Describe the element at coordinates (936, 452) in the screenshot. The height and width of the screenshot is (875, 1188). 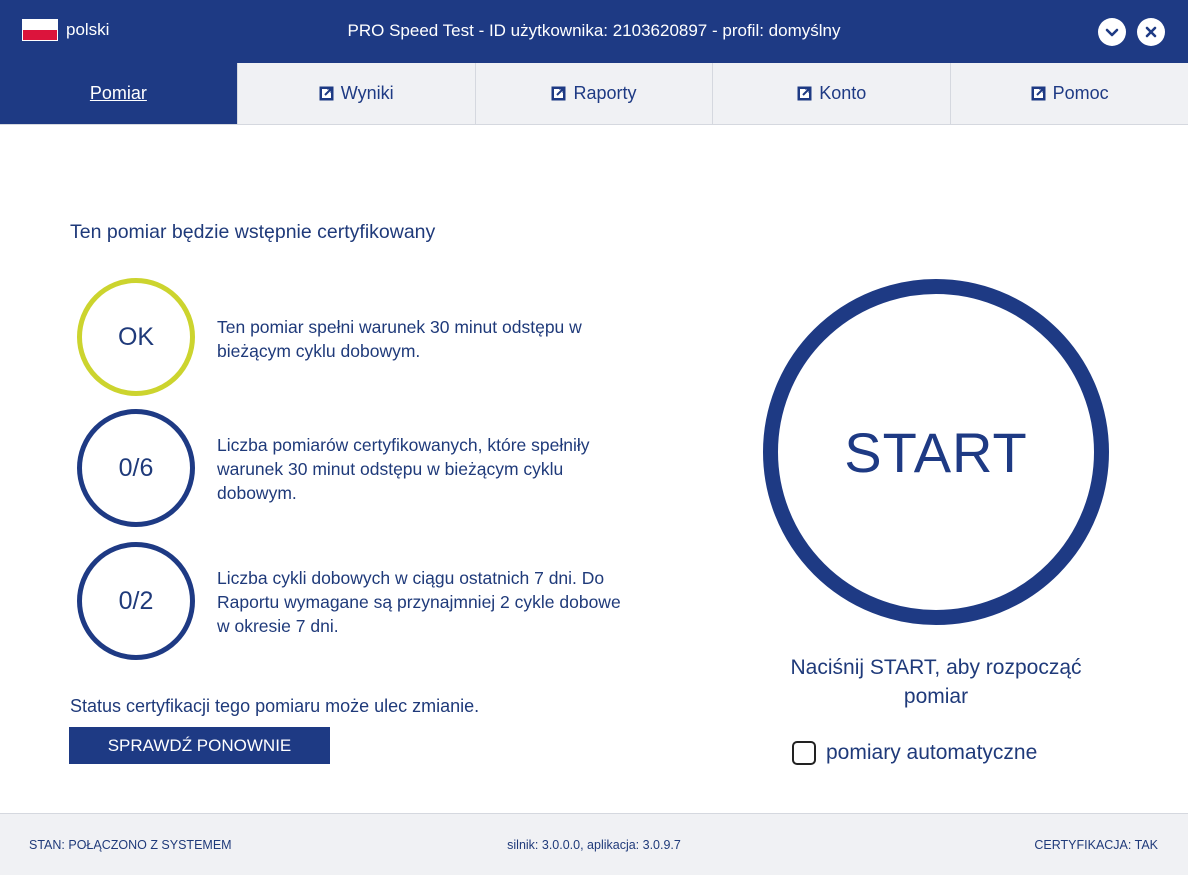
I see `start-button: START` at that location.